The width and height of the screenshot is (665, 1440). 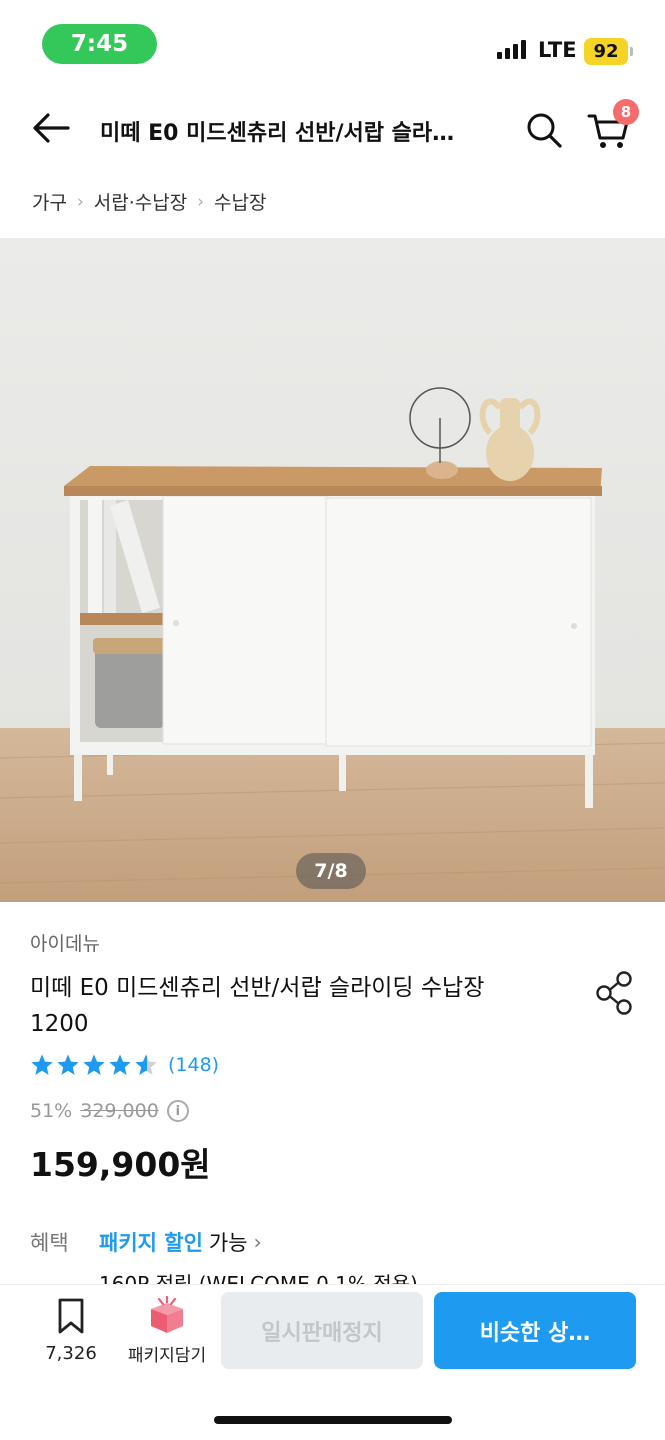 What do you see at coordinates (146, 1064) in the screenshot?
I see `half-star-icon` at bounding box center [146, 1064].